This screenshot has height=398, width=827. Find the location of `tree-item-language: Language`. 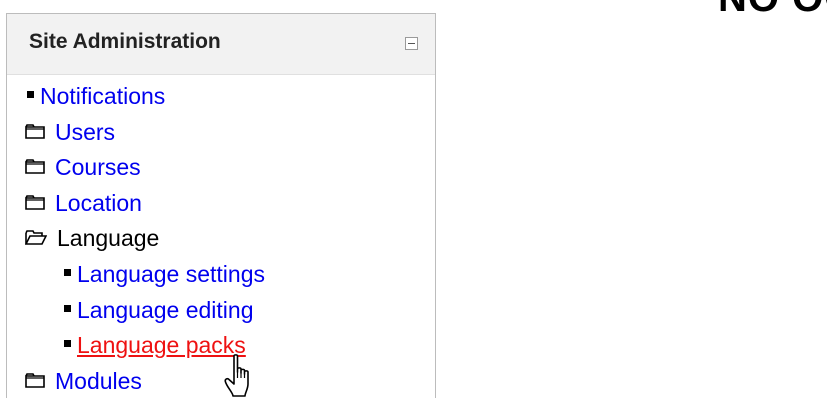

tree-item-language: Language is located at coordinates (91, 237).